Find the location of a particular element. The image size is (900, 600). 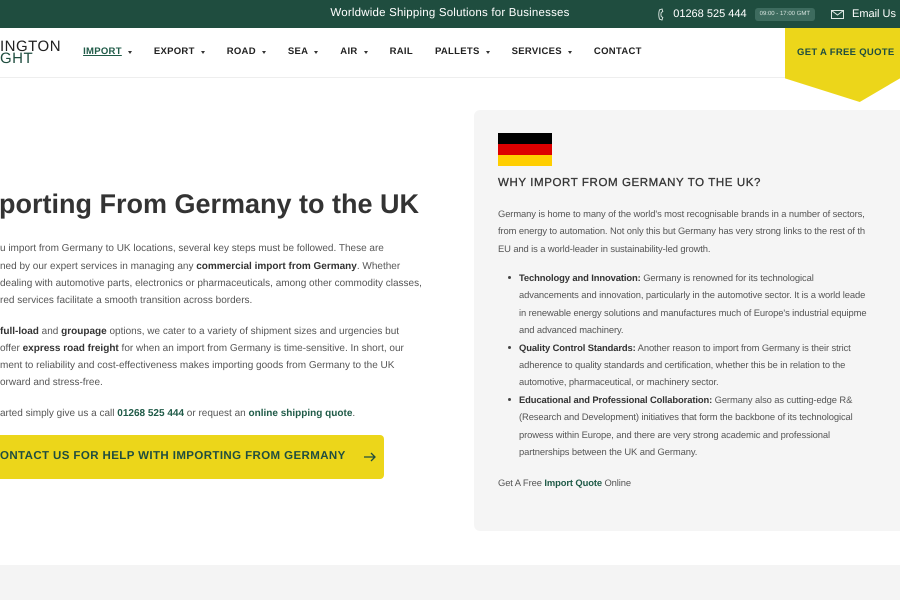

tagline: Worldwide Shipping Solutions for Businesses is located at coordinates (450, 14).